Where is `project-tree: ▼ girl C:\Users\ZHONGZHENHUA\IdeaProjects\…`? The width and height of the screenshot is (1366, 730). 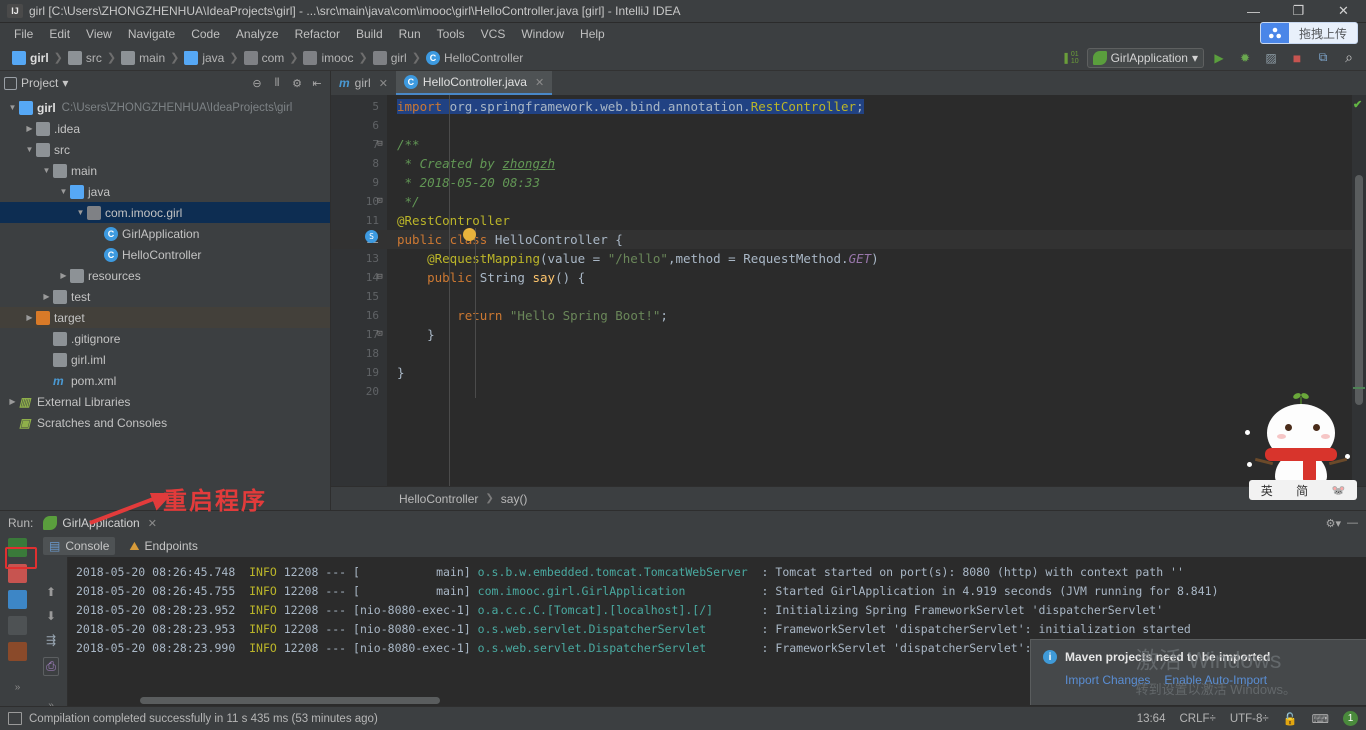
project-tree: ▼ girl C:\Users\ZHONGZHENHUA\IdeaProjects\… is located at coordinates (165, 302).